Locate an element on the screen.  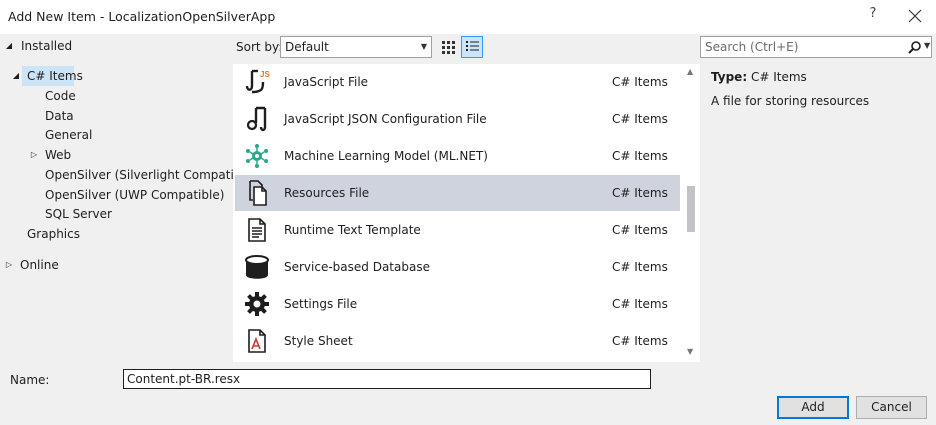
search-placeholder: Search (Ctrl+E) is located at coordinates (752, 47).